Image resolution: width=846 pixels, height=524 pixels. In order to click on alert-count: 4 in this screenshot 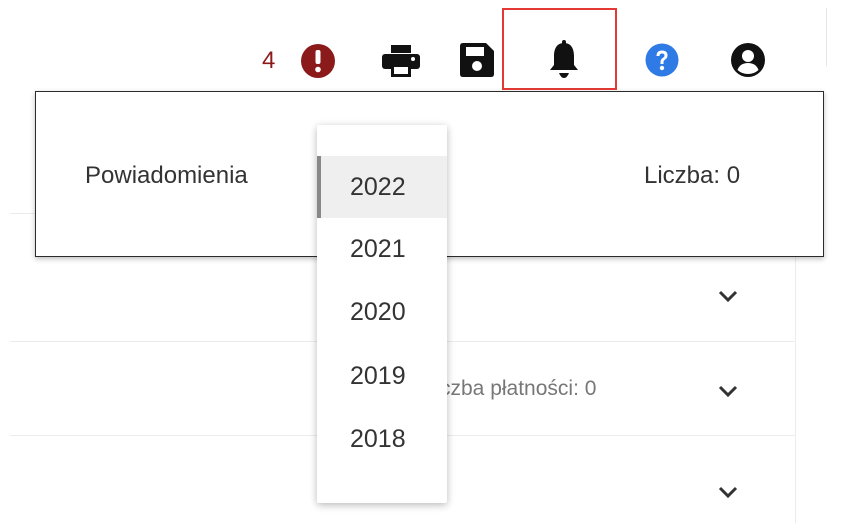, I will do `click(269, 60)`.